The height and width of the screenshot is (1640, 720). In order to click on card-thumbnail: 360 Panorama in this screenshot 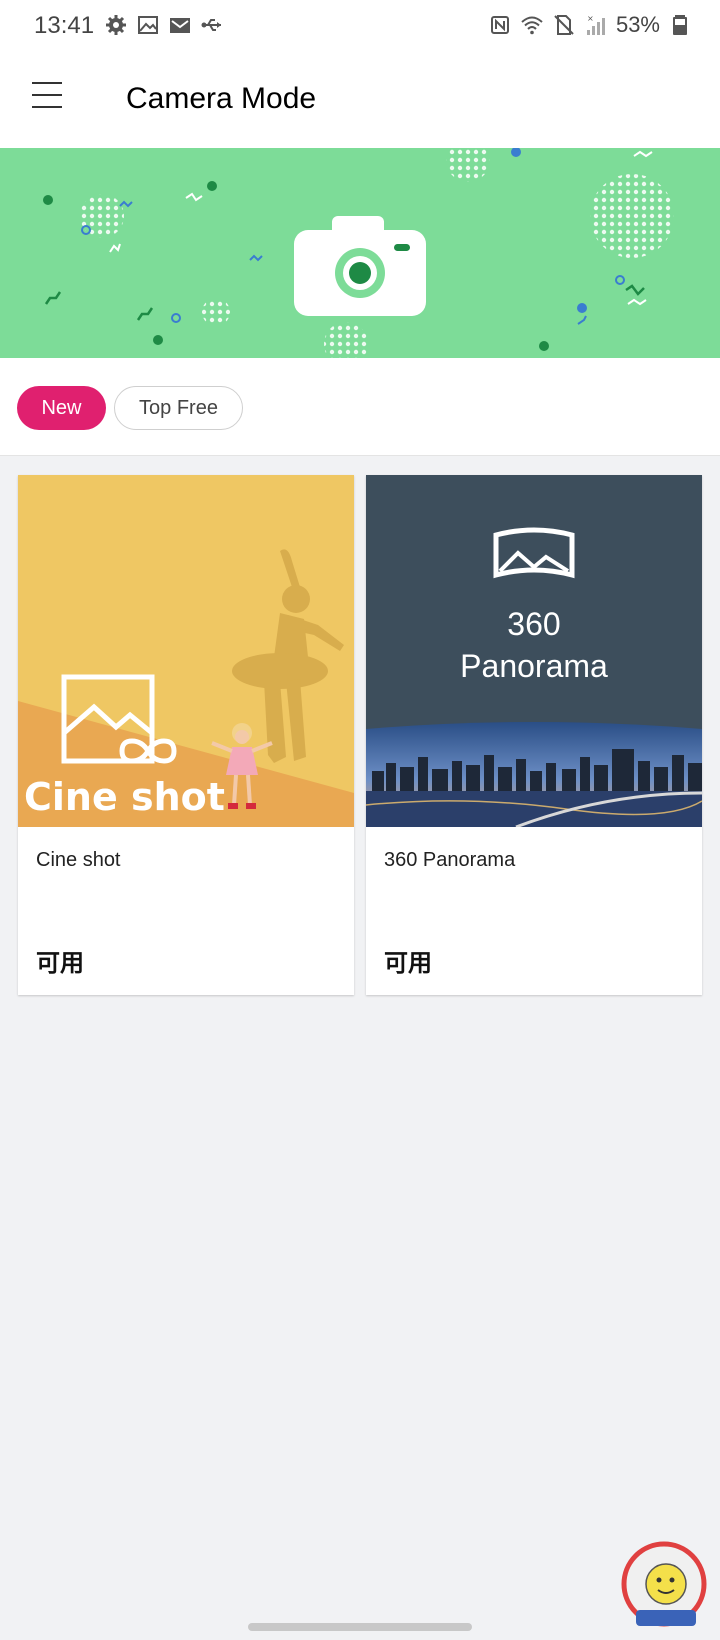, I will do `click(534, 651)`.